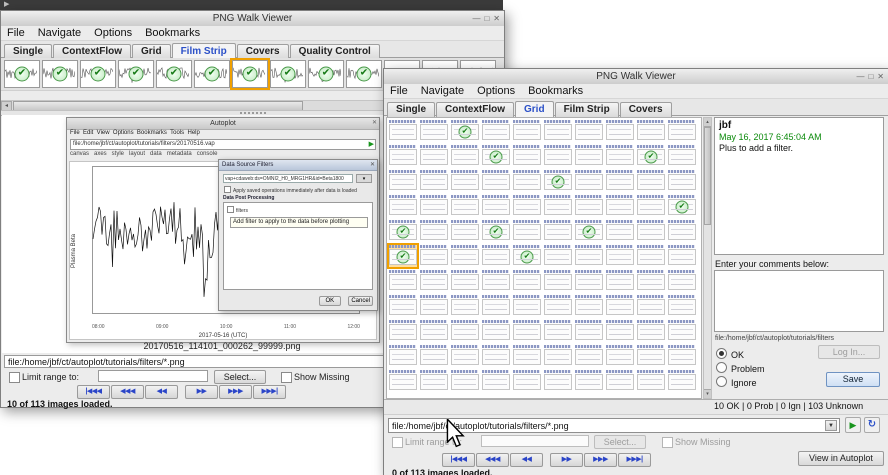 The image size is (888, 475). I want to click on nav-next-page-button: ▶▶▶, so click(235, 392).